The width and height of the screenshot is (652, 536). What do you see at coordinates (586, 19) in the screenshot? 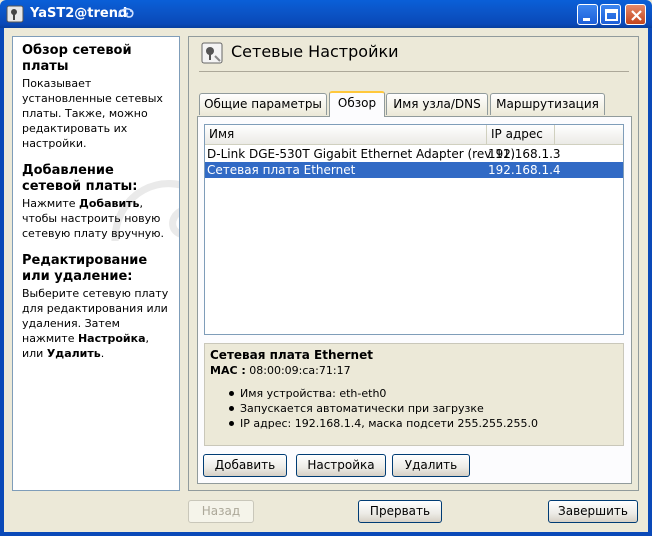
I see `minimize-icon` at bounding box center [586, 19].